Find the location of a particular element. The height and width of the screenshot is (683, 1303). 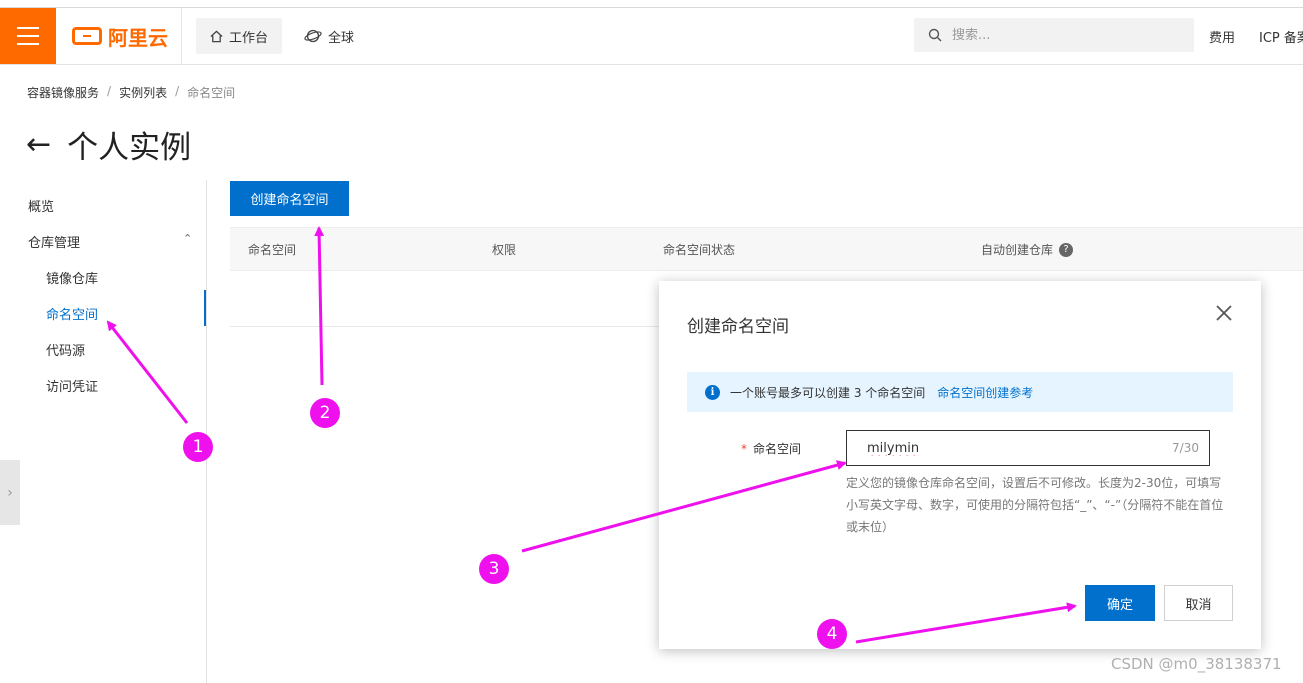

info-icon: i is located at coordinates (712, 392).